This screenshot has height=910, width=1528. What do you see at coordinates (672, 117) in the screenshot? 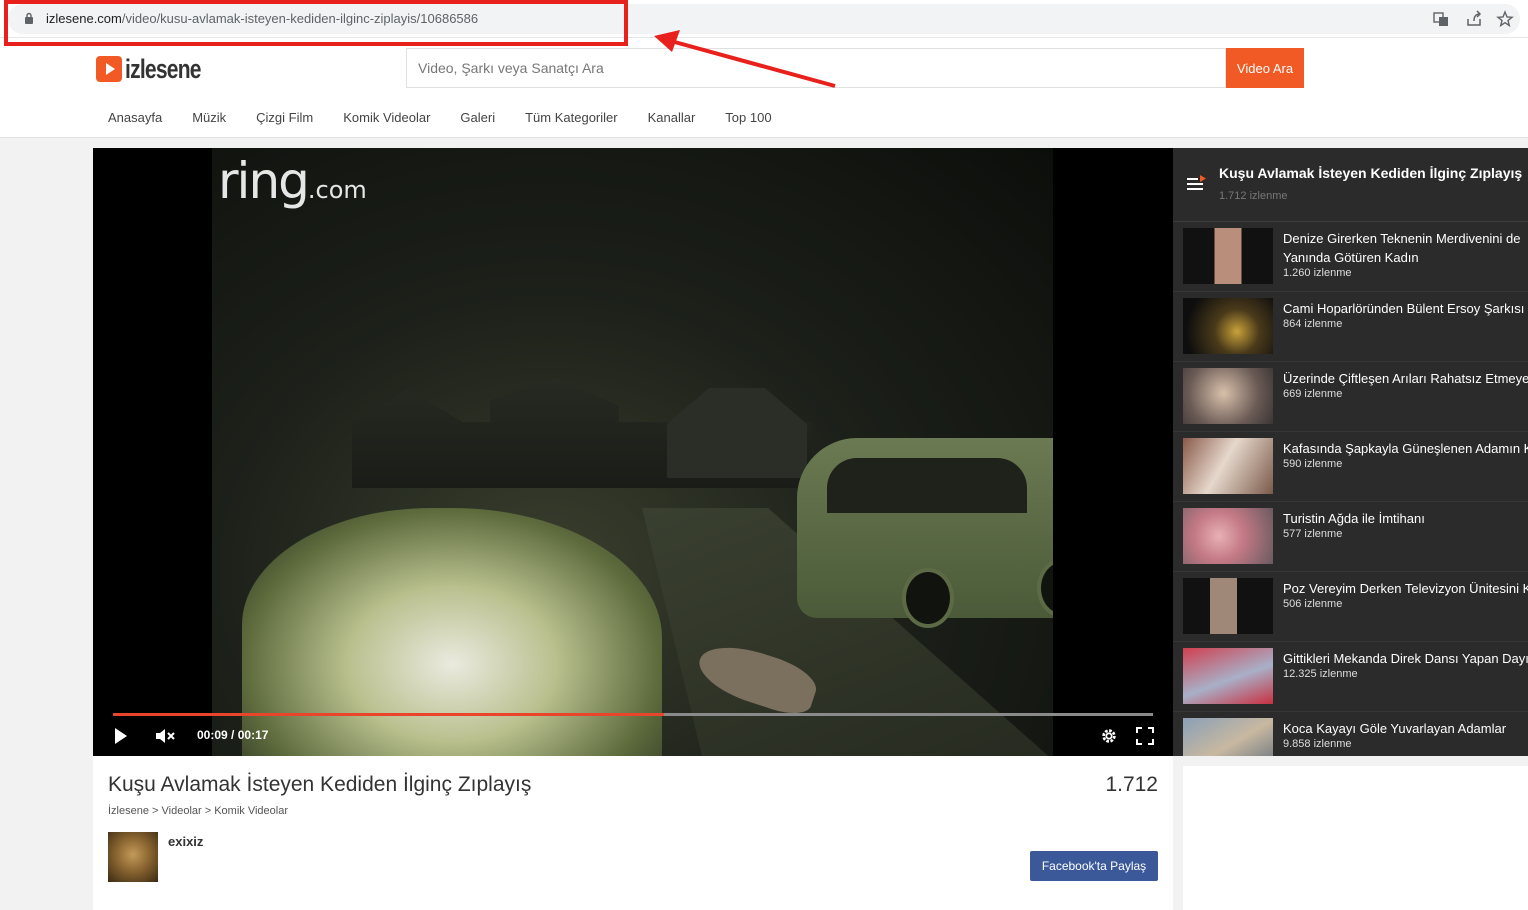
I see `nav-item-kanallar: Kanallar` at bounding box center [672, 117].